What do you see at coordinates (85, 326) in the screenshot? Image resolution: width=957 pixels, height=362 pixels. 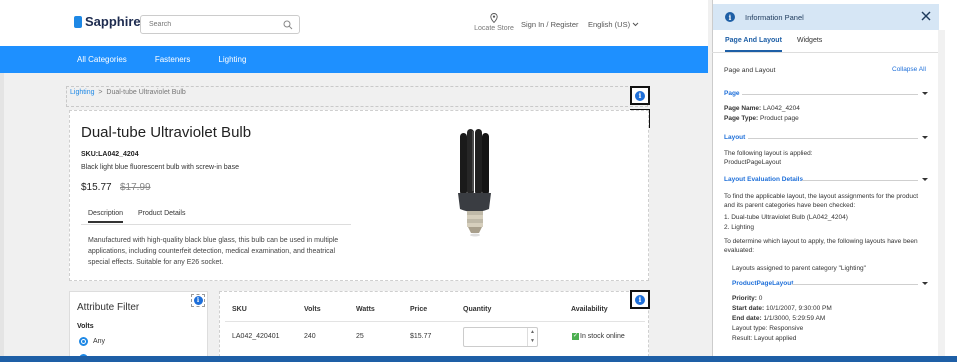 I see `filter-group-volts: Volts` at bounding box center [85, 326].